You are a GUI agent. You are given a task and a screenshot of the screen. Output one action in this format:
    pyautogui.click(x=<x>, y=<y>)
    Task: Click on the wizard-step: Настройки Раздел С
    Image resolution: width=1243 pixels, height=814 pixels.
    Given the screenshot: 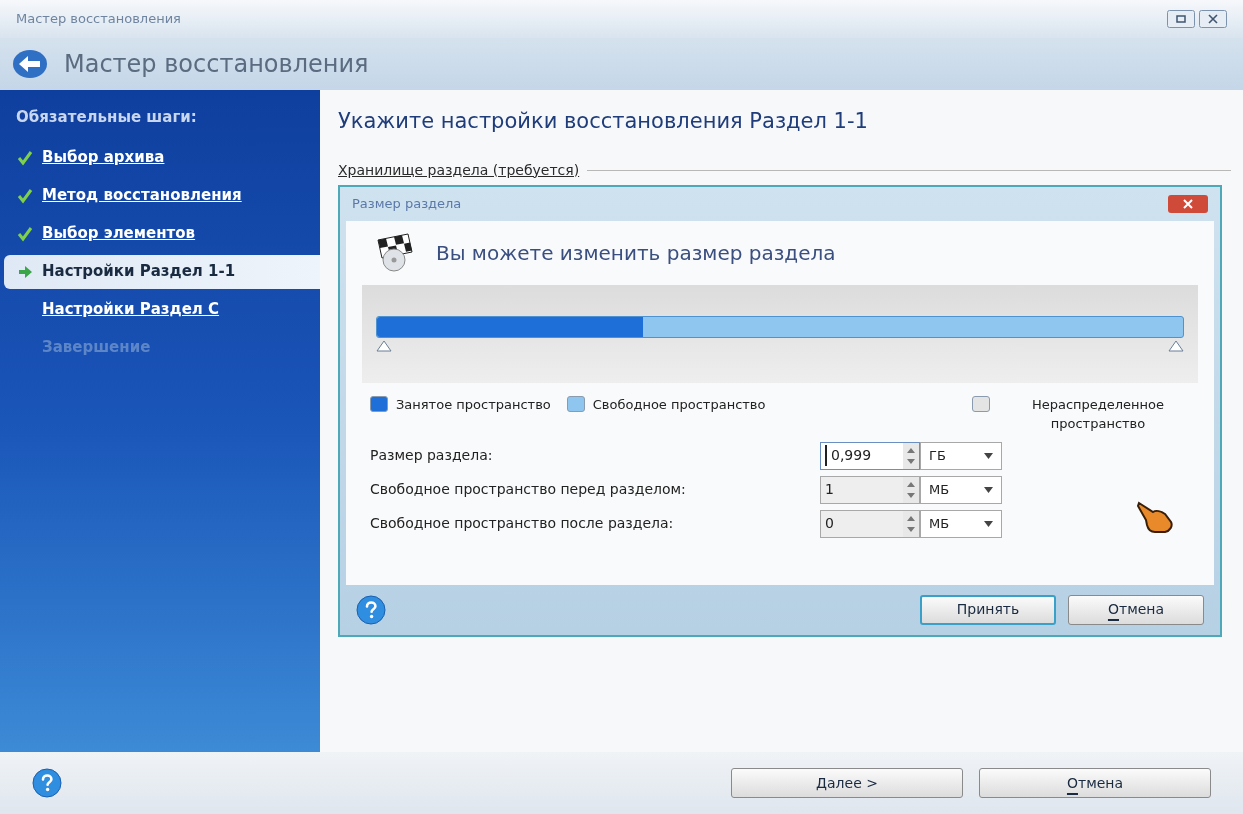 What is the action you would take?
    pyautogui.click(x=162, y=309)
    